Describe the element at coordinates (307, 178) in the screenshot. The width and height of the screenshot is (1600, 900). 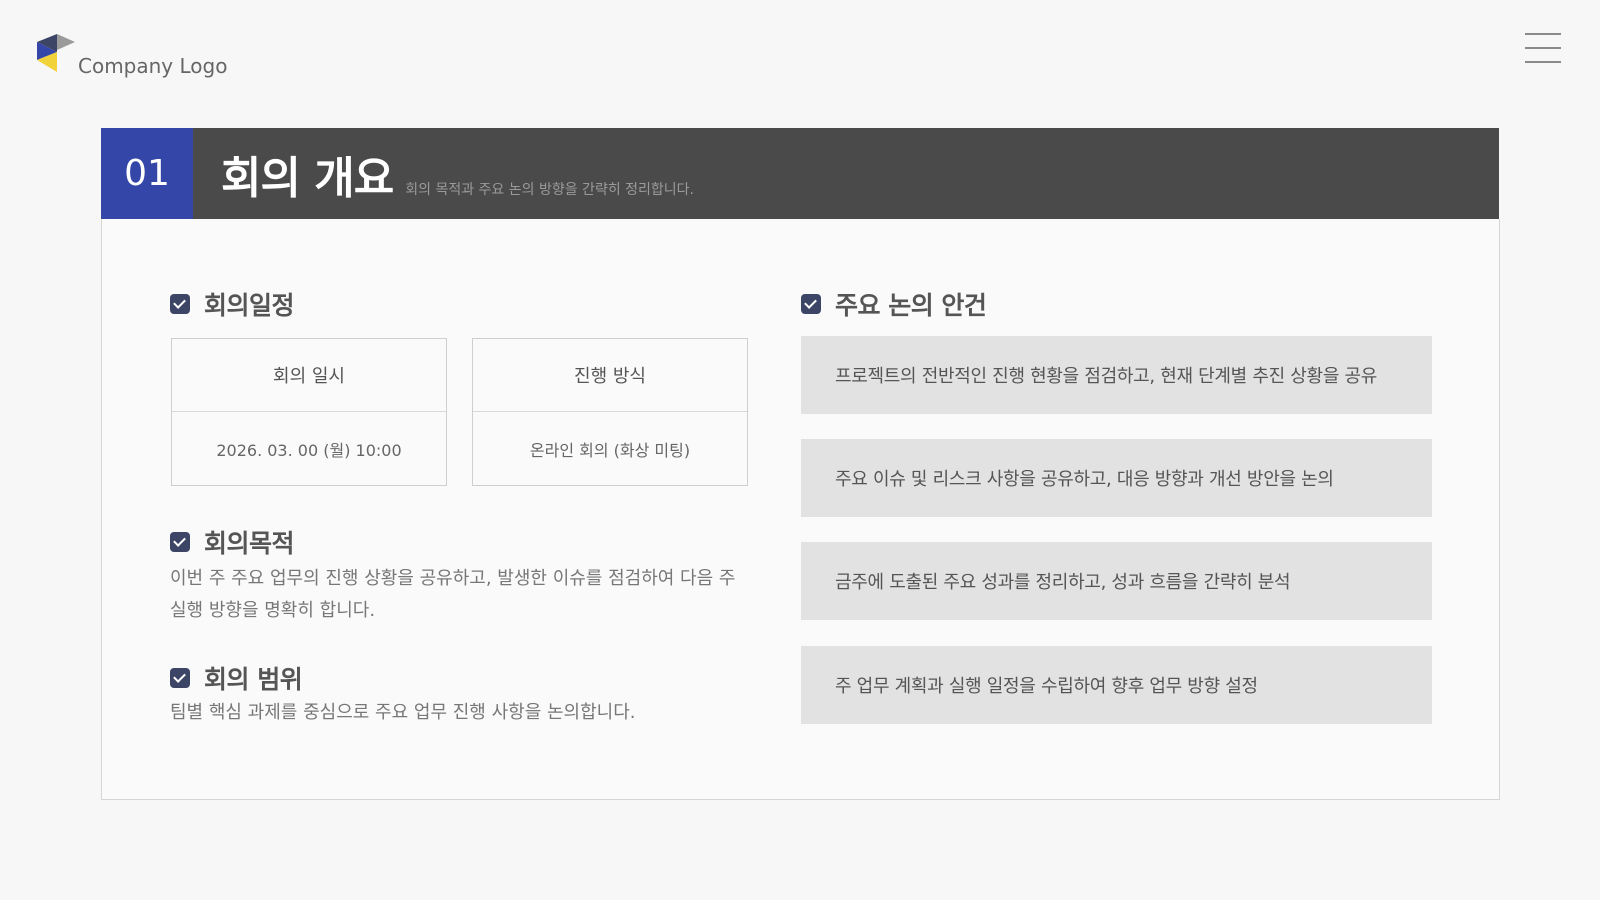
I see `section-title: 회의 개요` at that location.